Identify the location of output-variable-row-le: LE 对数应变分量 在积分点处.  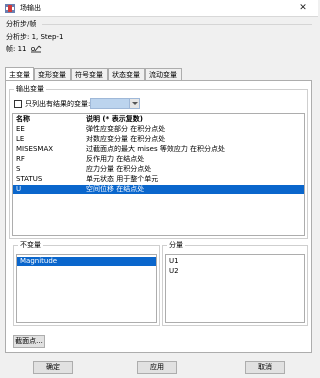
(158, 139).